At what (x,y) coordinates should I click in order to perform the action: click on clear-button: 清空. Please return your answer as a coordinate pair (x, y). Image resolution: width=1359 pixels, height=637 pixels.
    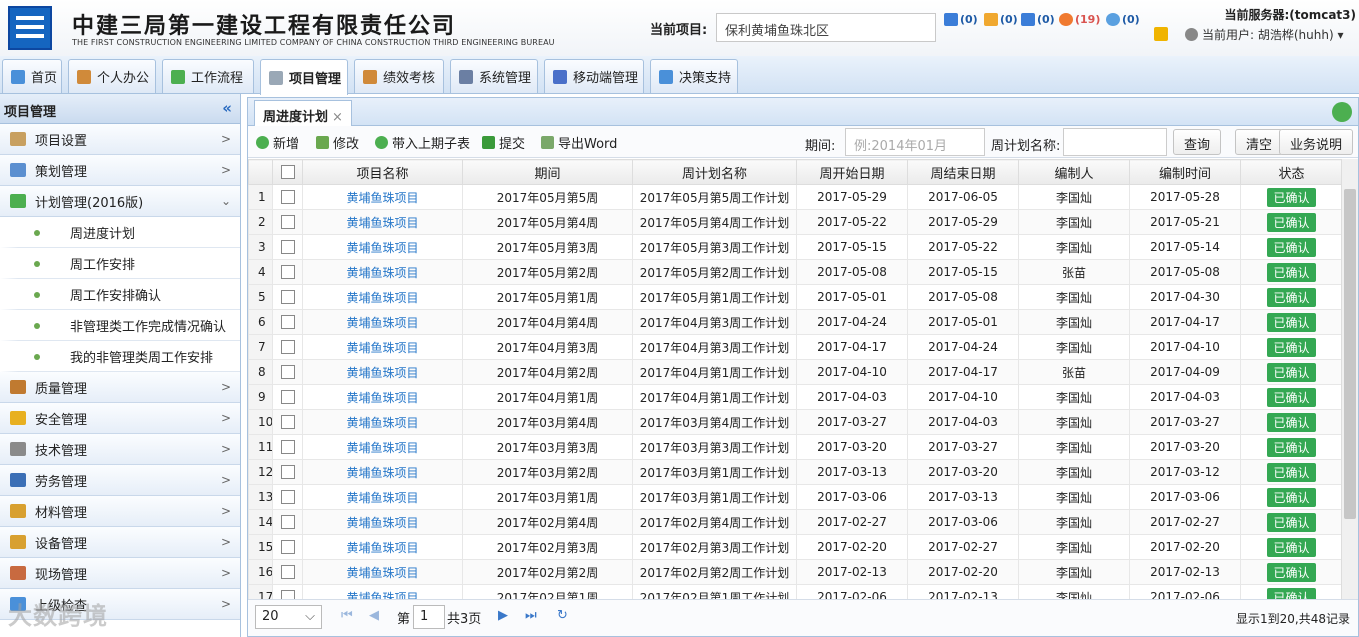
    Looking at the image, I should click on (1259, 142).